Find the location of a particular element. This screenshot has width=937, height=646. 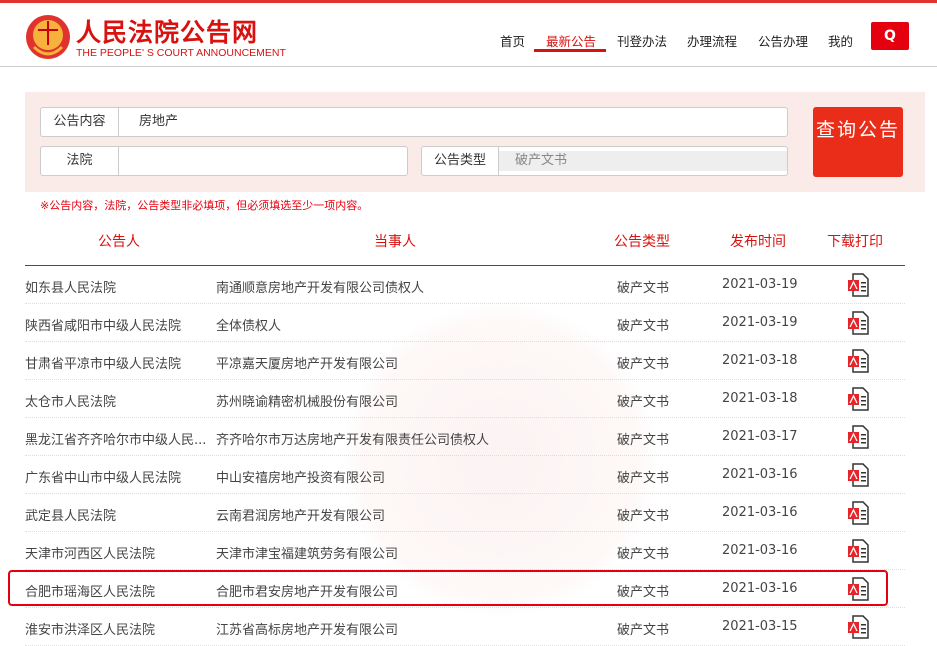

cell-publisher: 天津市河西区人民法院 is located at coordinates (90, 552).